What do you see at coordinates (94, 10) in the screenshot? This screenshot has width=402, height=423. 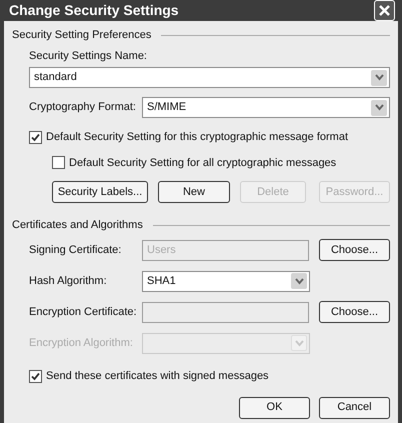 I see `window-title: Change Security Settings` at bounding box center [94, 10].